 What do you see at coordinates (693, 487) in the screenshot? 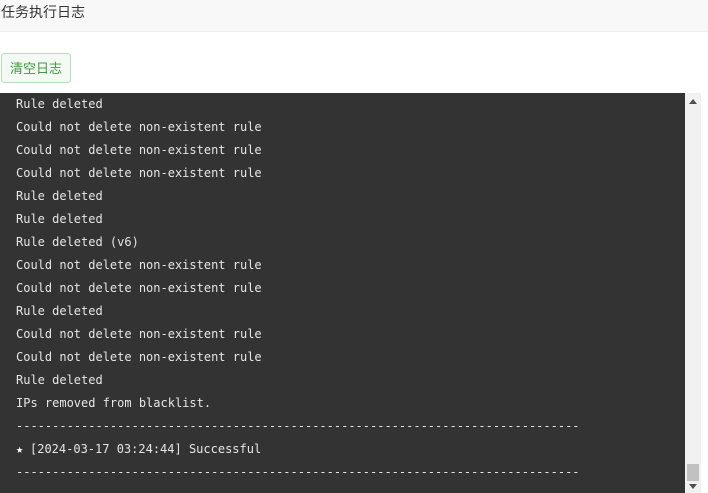
I see `scroll-down-arrow-icon` at bounding box center [693, 487].